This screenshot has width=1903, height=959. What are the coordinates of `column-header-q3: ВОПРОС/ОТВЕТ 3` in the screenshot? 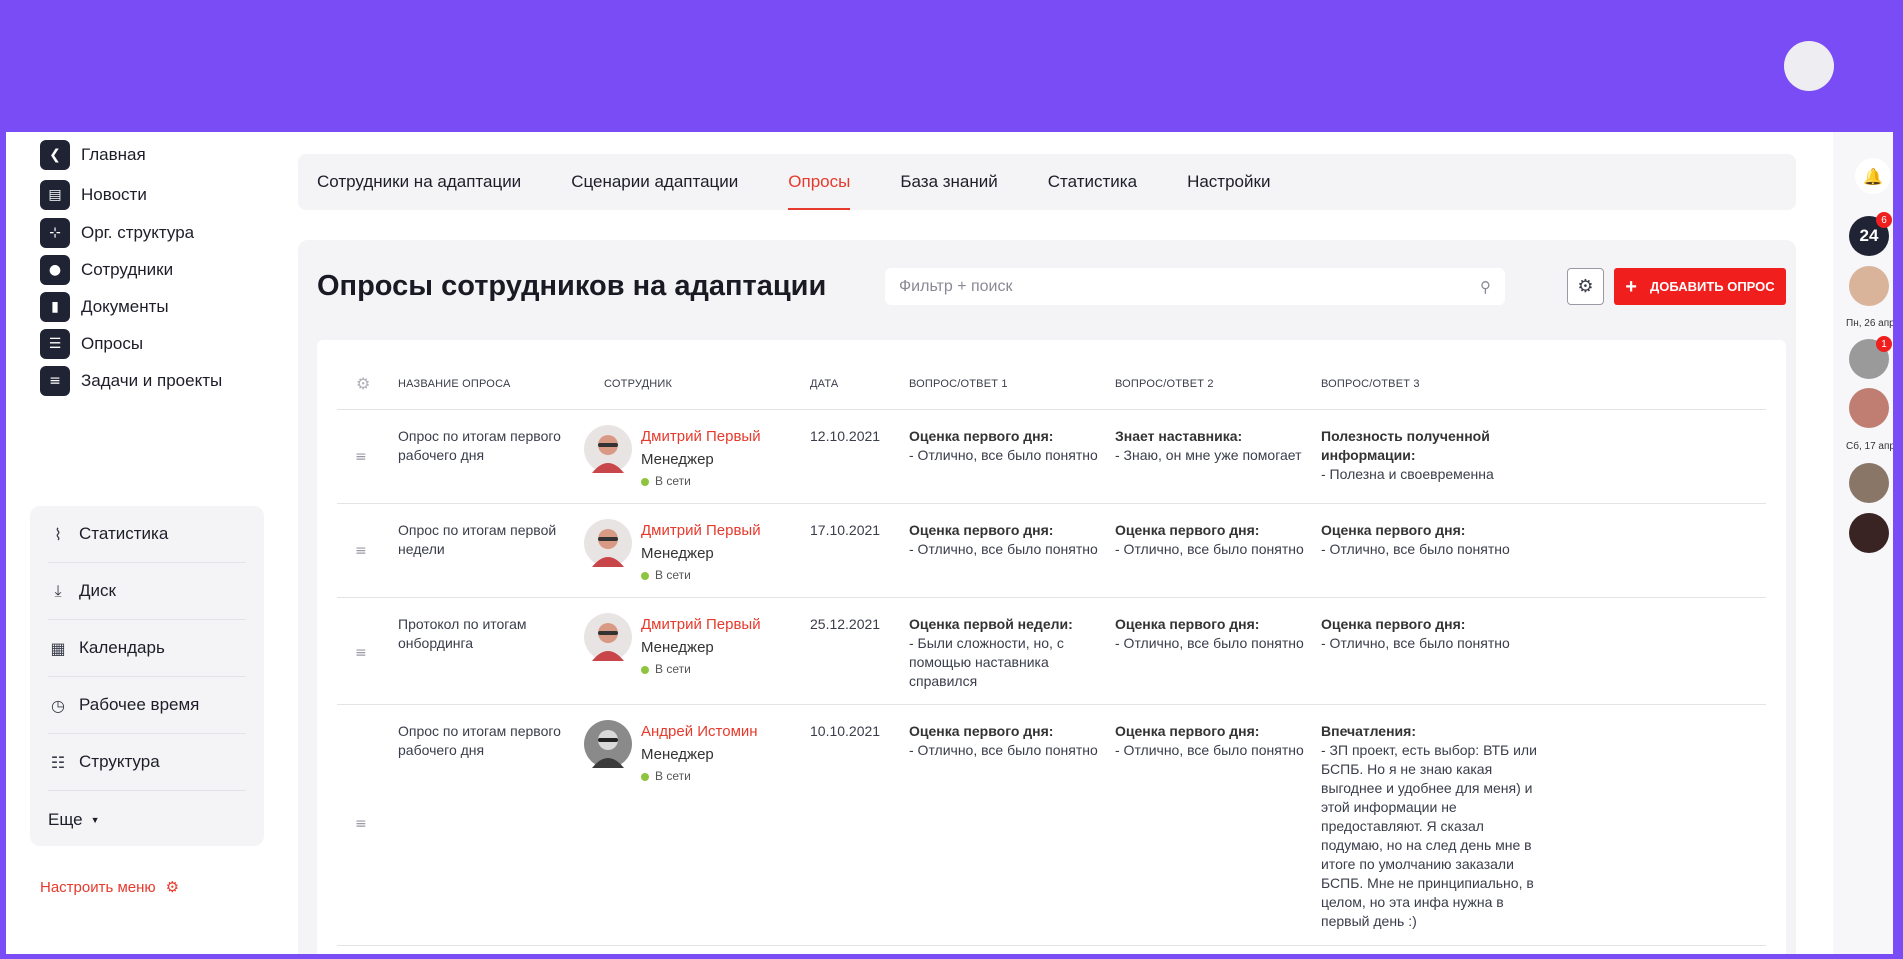 It's located at (1370, 384).